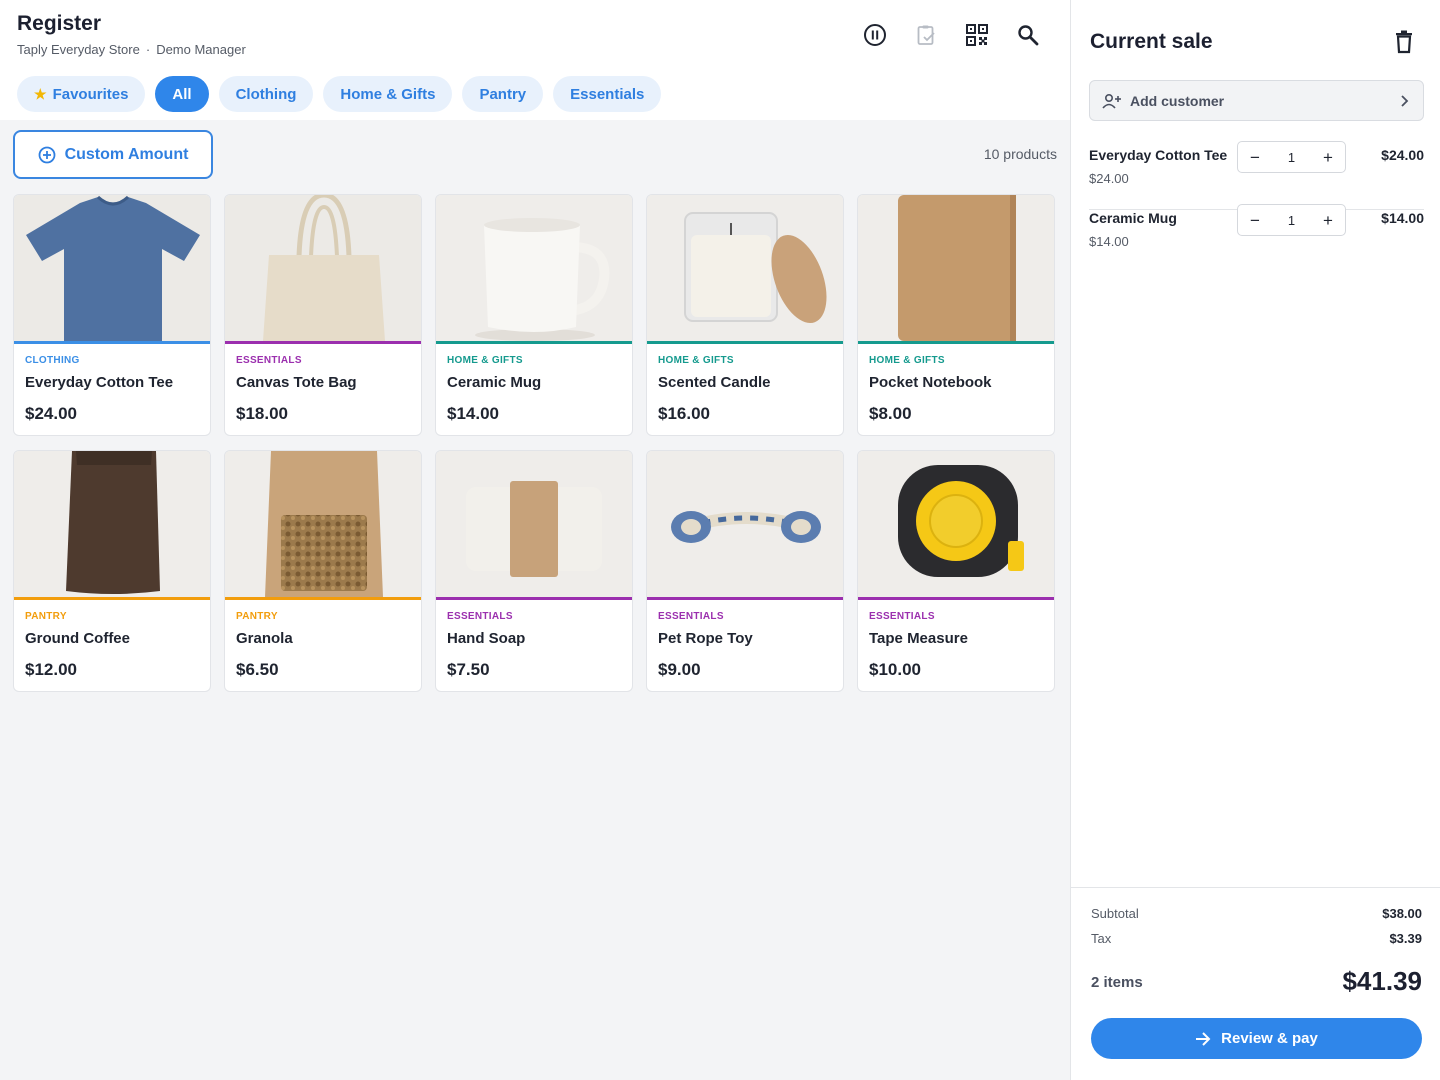 The height and width of the screenshot is (1080, 1440). I want to click on product-name: Granola, so click(264, 638).